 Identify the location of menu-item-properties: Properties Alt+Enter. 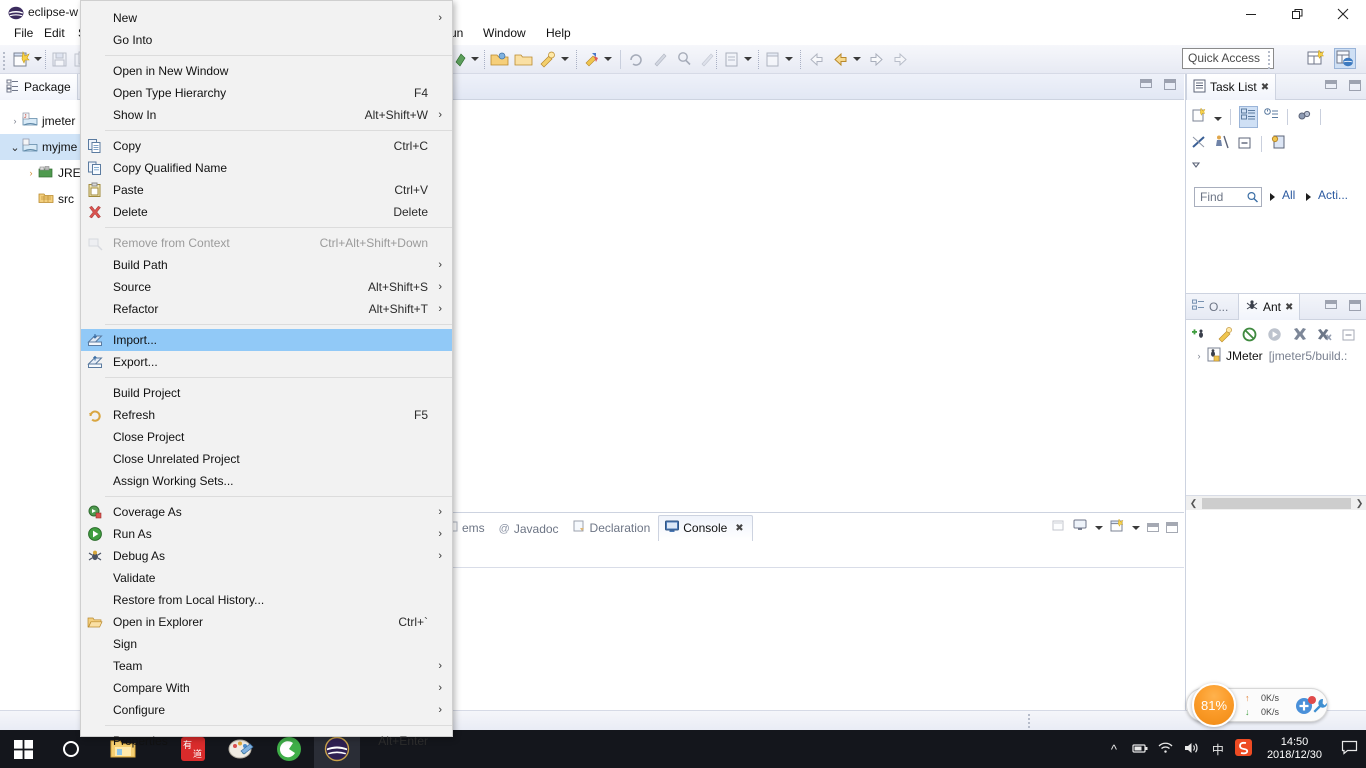
(266, 741).